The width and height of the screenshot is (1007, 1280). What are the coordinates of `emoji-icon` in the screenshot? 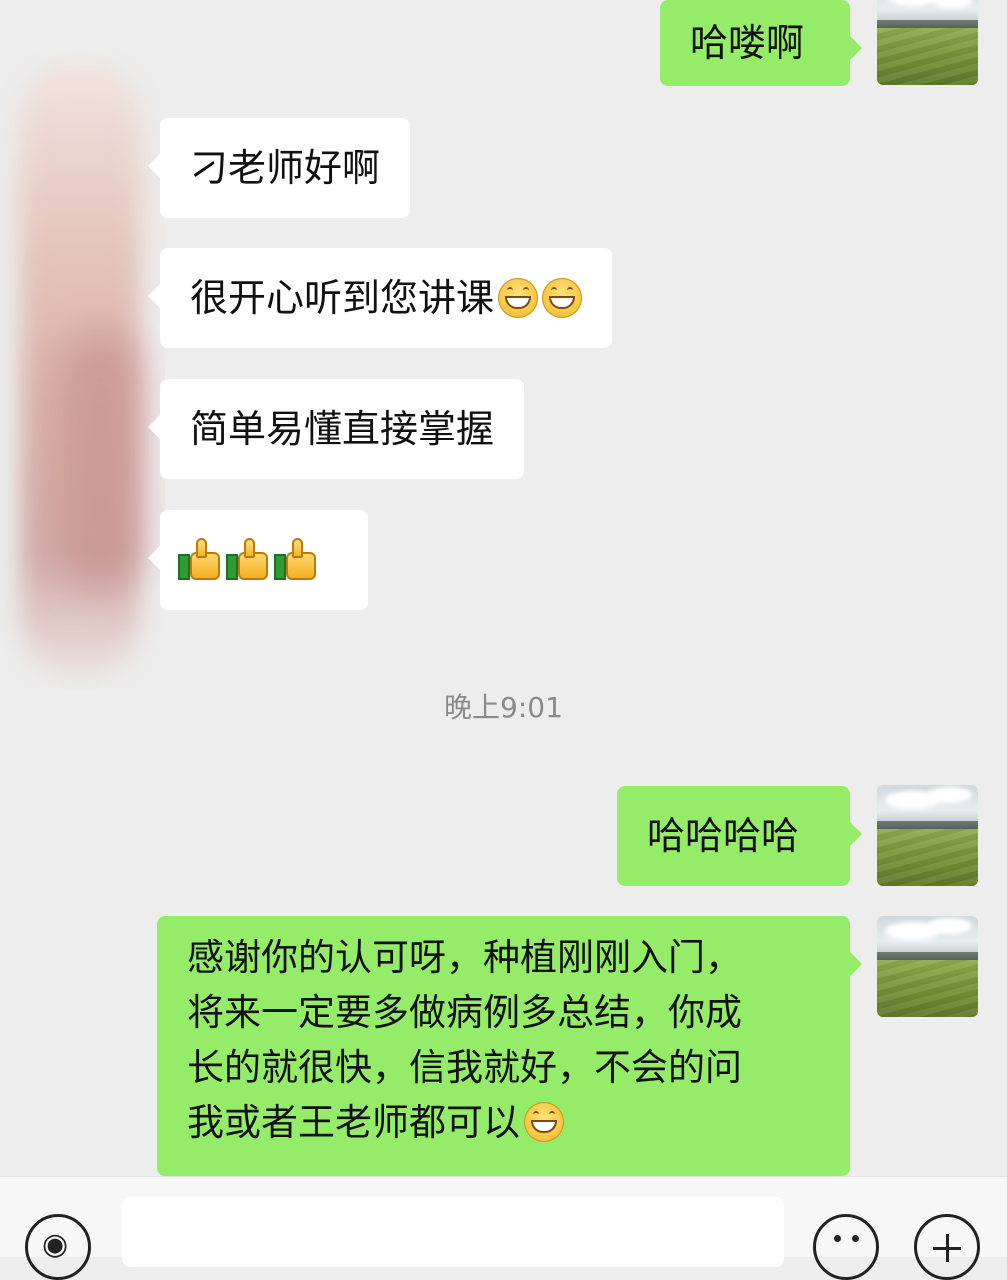 It's located at (846, 1247).